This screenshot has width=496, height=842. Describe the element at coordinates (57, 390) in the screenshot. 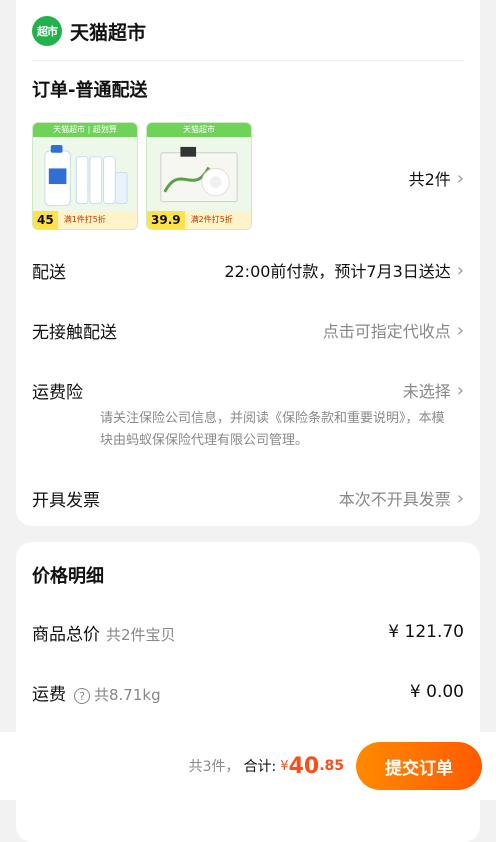

I see `insurance-label: 运费险` at that location.